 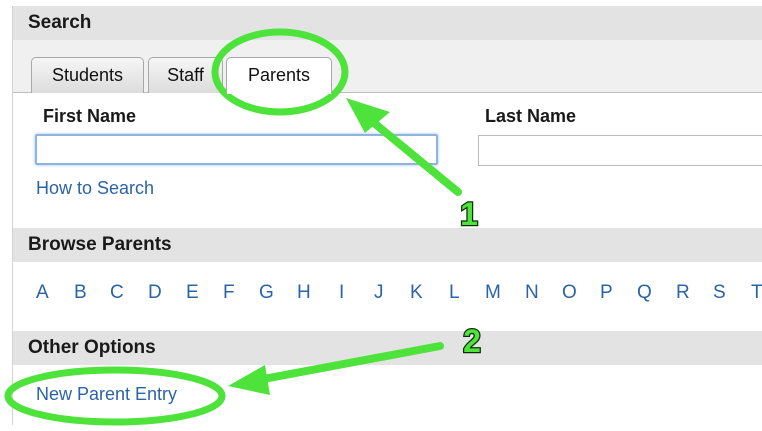 What do you see at coordinates (266, 293) in the screenshot?
I see `letter-g-link: G` at bounding box center [266, 293].